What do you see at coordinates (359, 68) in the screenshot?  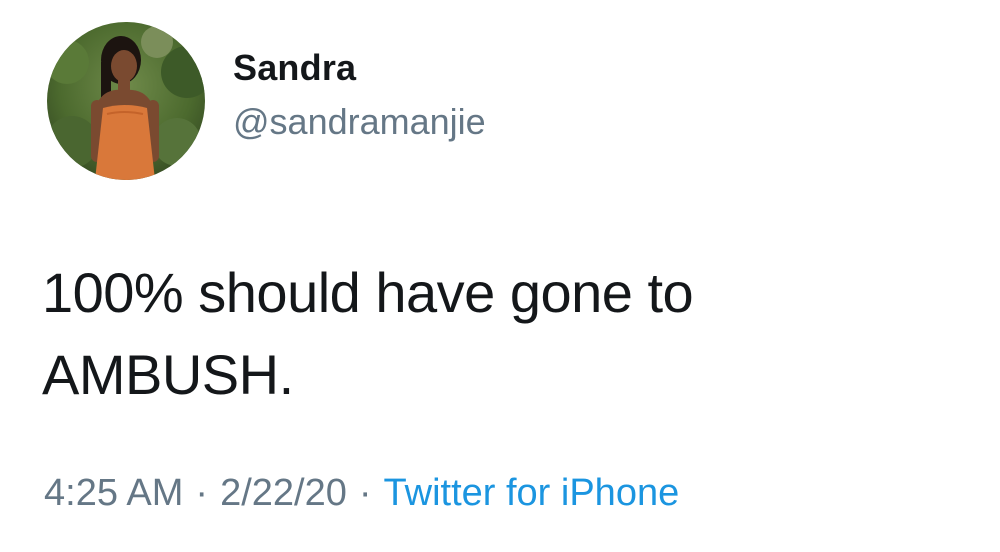 I see `author-display-name: Sandra` at bounding box center [359, 68].